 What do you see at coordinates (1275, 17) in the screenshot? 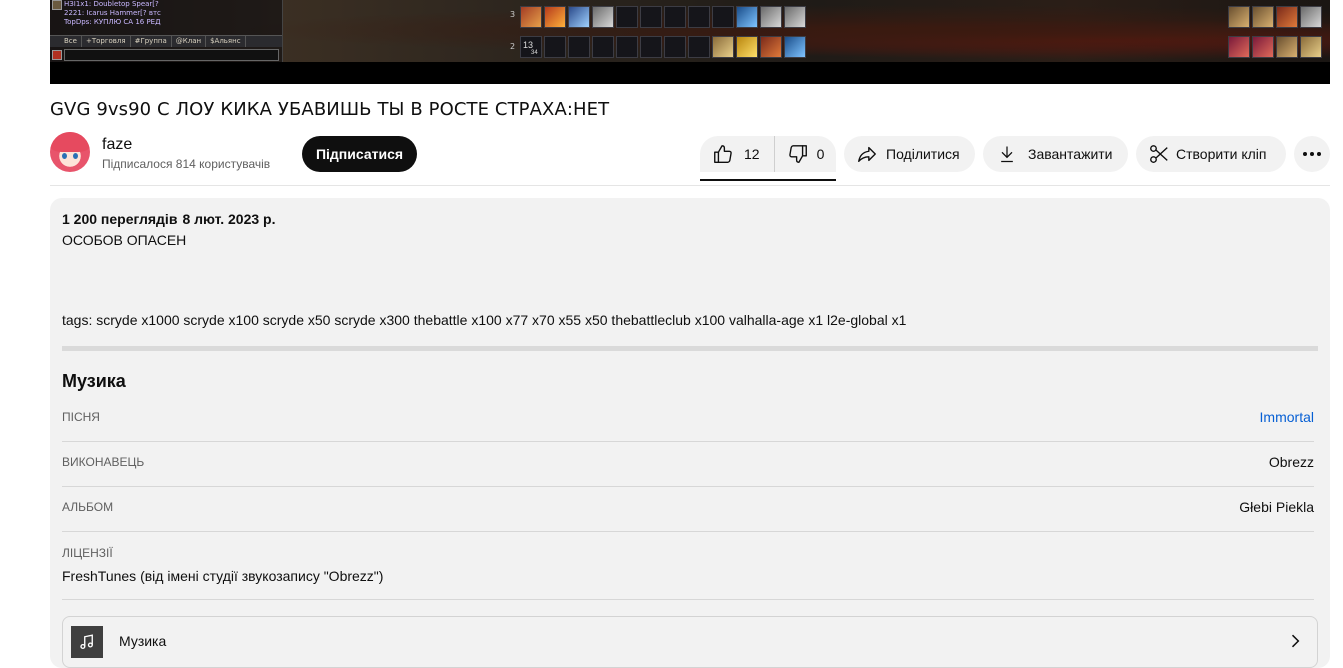
I see `hotbar-right-top` at bounding box center [1275, 17].